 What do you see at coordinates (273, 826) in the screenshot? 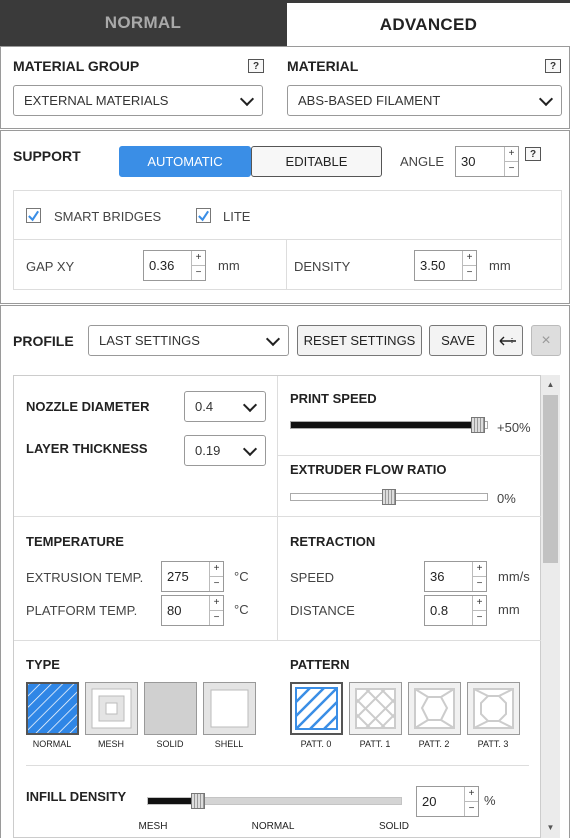
I see `scale-label-normal: NORMAL` at bounding box center [273, 826].